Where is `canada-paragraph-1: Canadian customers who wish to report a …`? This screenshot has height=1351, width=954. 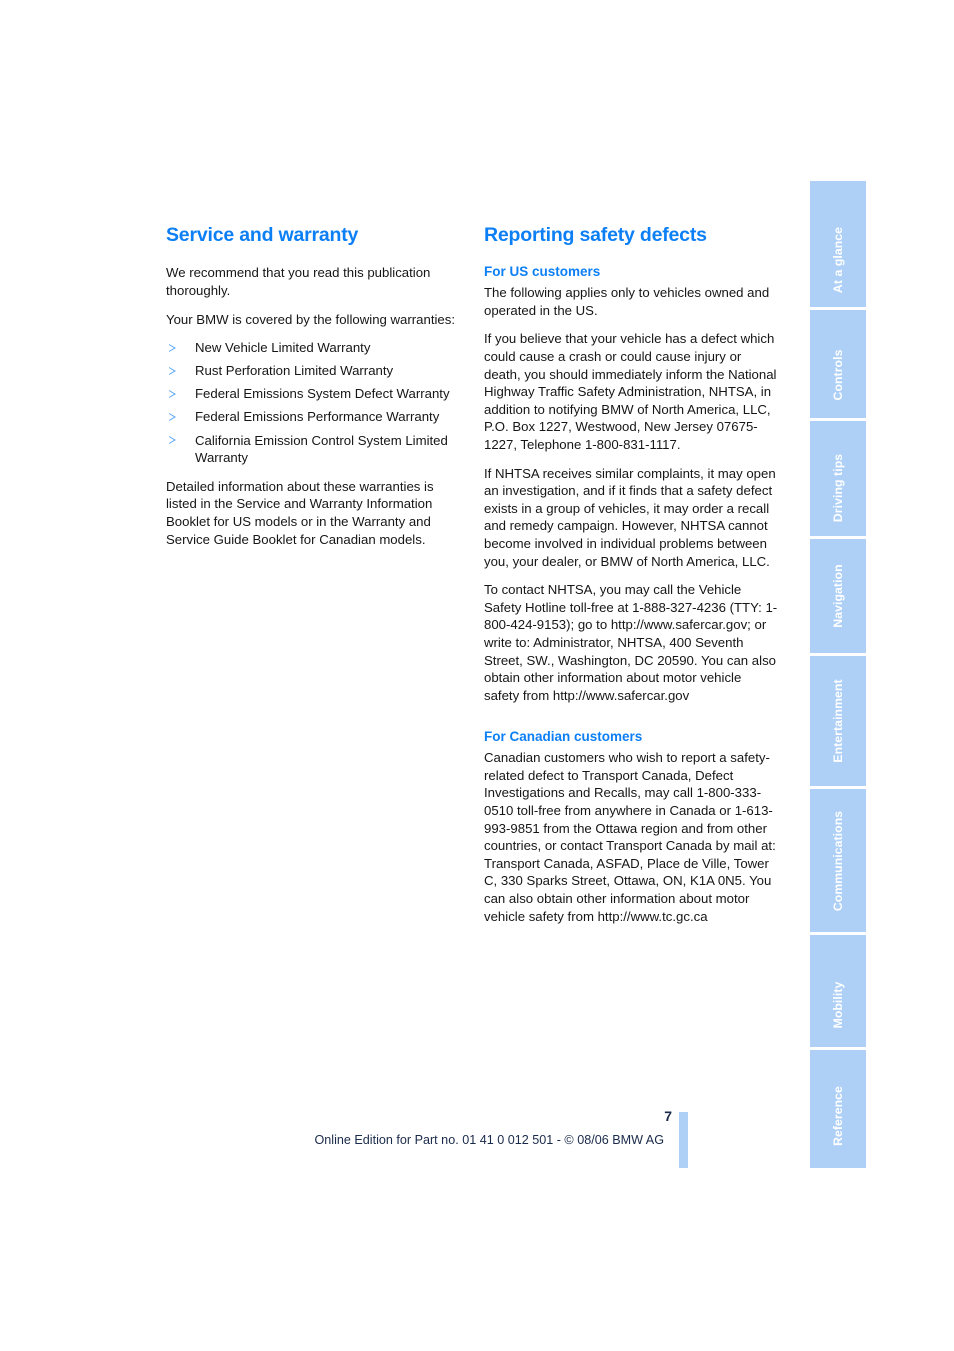
canada-paragraph-1: Canadian customers who wish to report a … is located at coordinates (630, 837).